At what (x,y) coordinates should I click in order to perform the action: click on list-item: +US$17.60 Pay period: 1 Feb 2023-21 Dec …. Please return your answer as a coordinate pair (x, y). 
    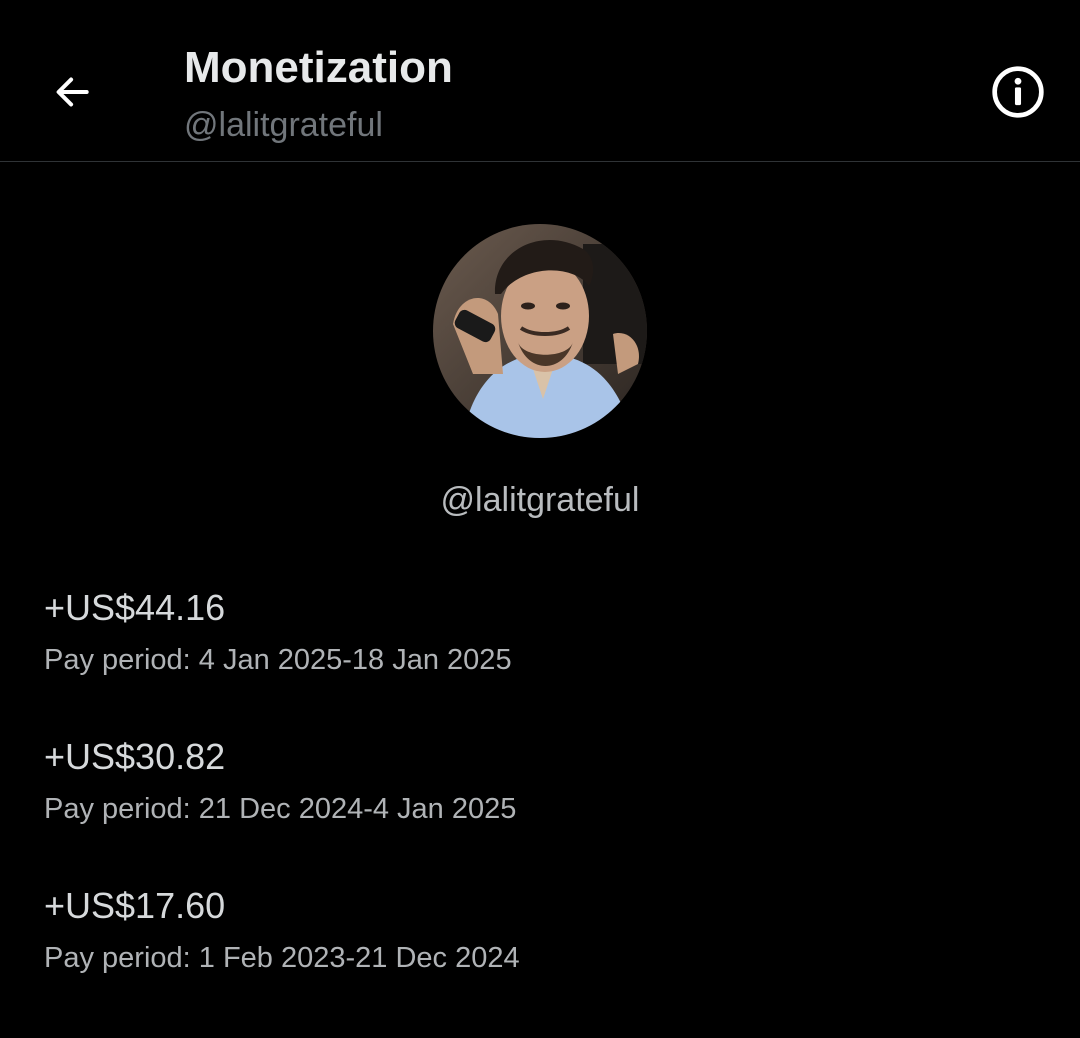
    Looking at the image, I should click on (540, 957).